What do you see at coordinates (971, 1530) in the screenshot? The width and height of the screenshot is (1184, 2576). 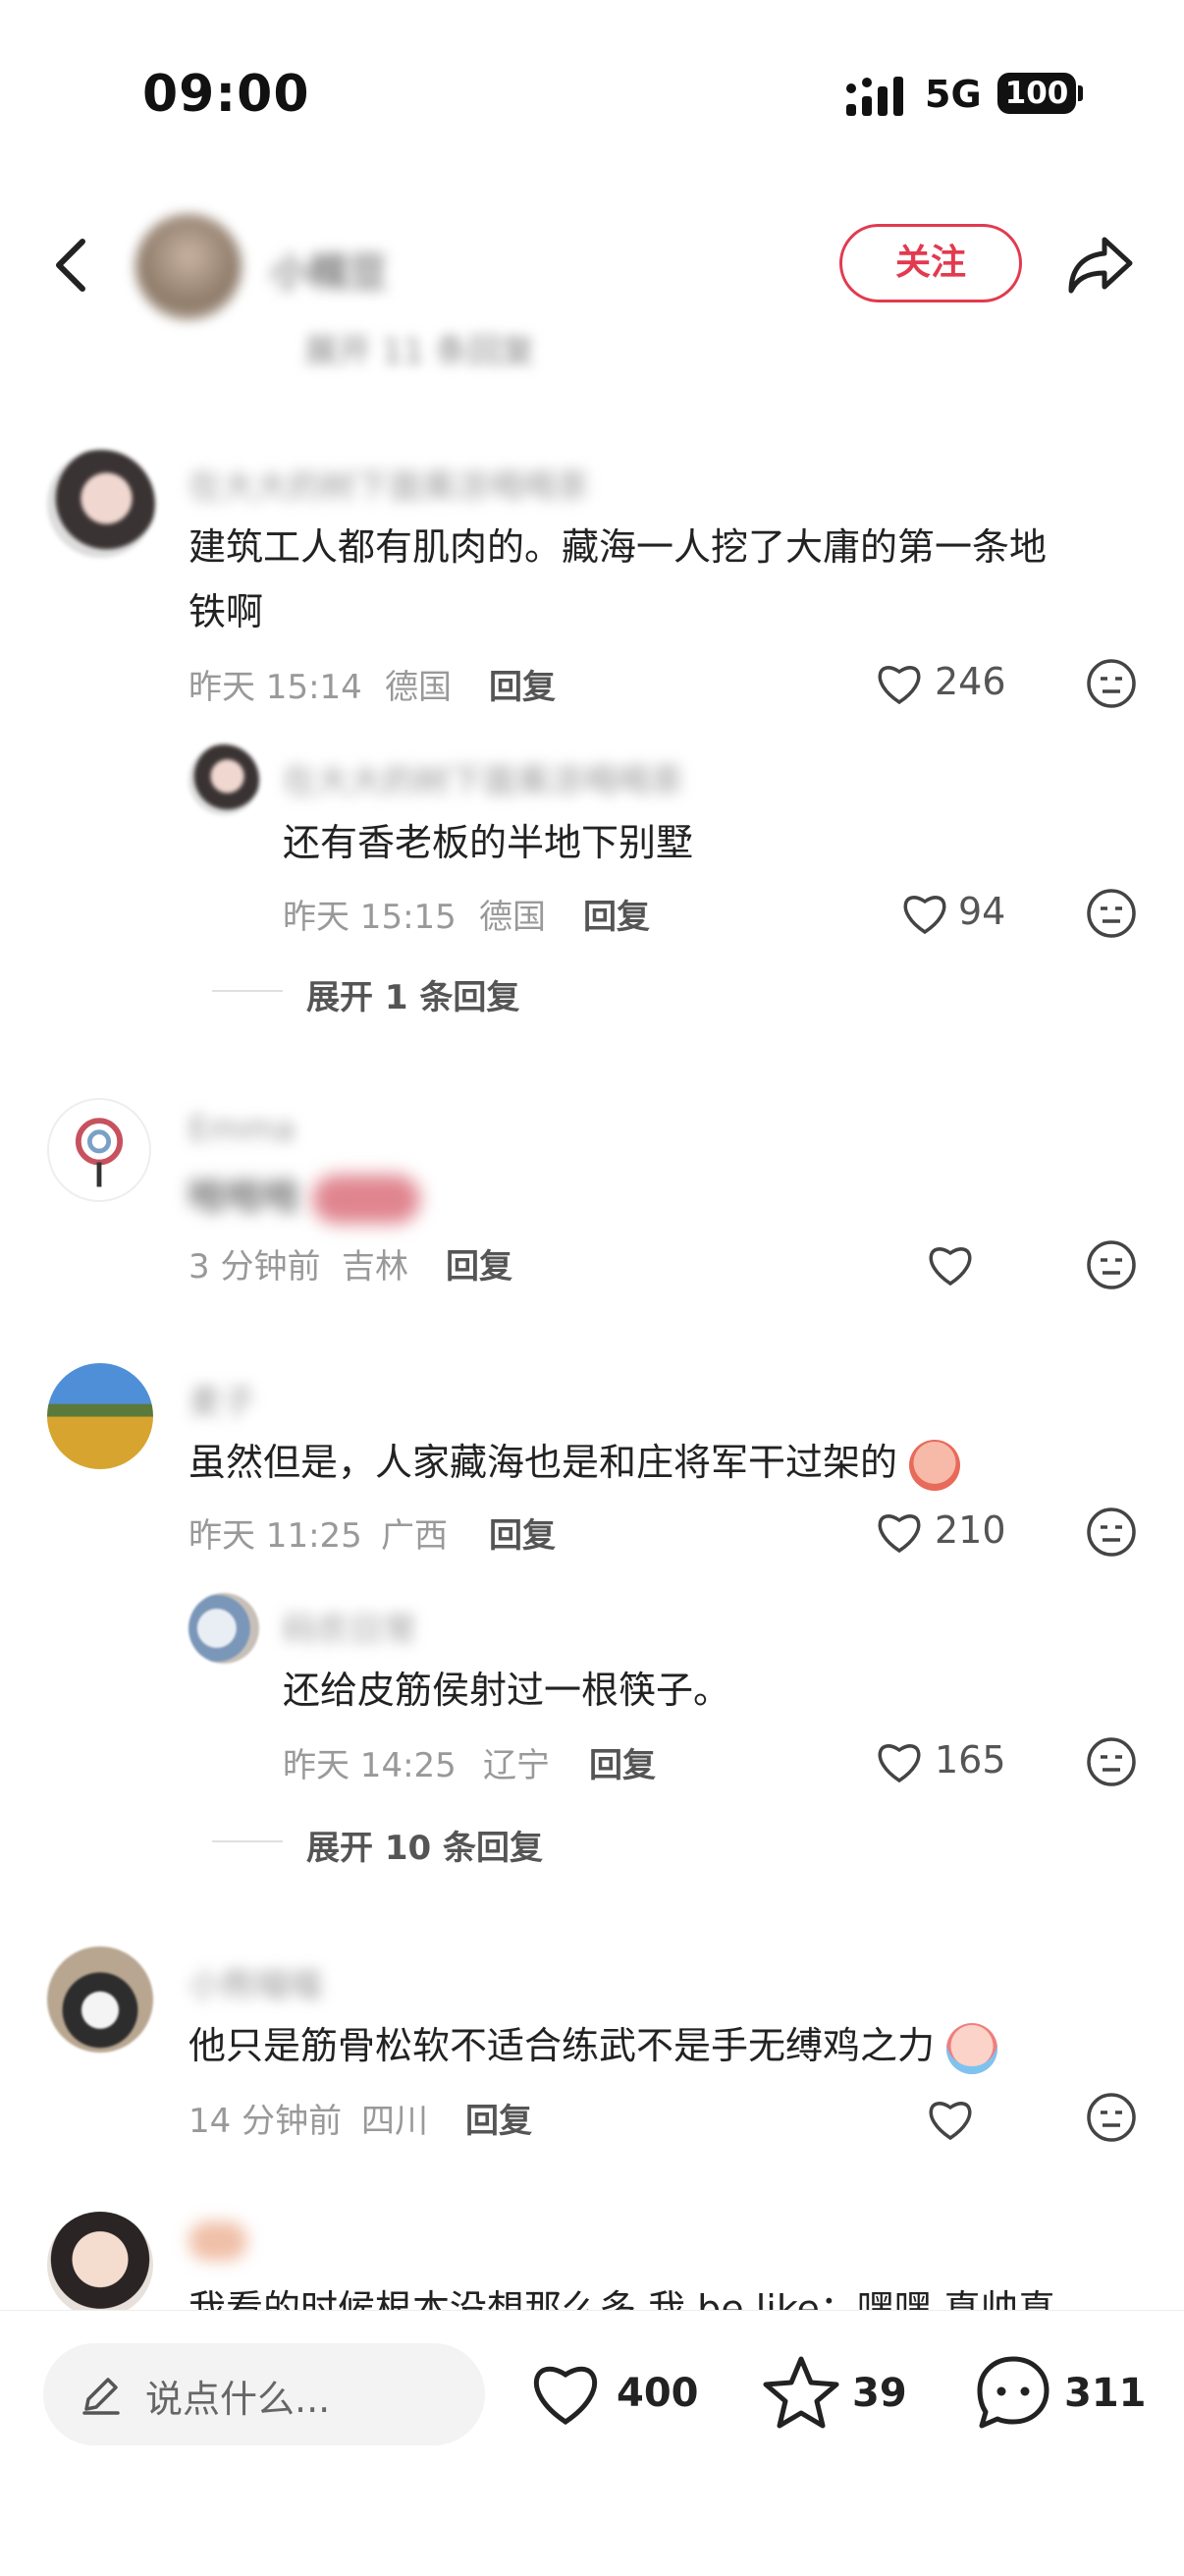 I see `like-count: 210` at bounding box center [971, 1530].